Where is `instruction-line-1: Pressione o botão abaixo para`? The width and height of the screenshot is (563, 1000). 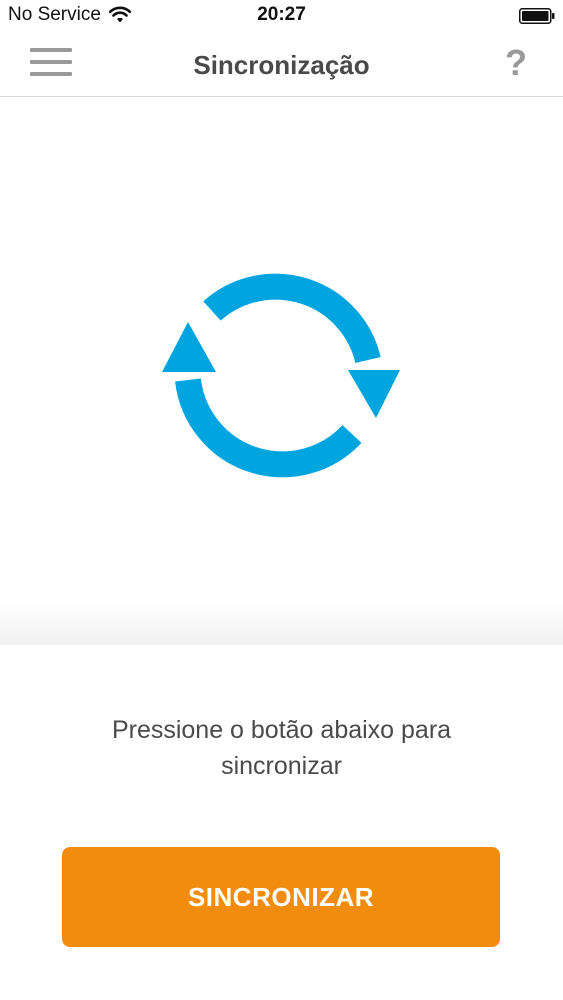
instruction-line-1: Pressione o botão abaixo para is located at coordinates (281, 730).